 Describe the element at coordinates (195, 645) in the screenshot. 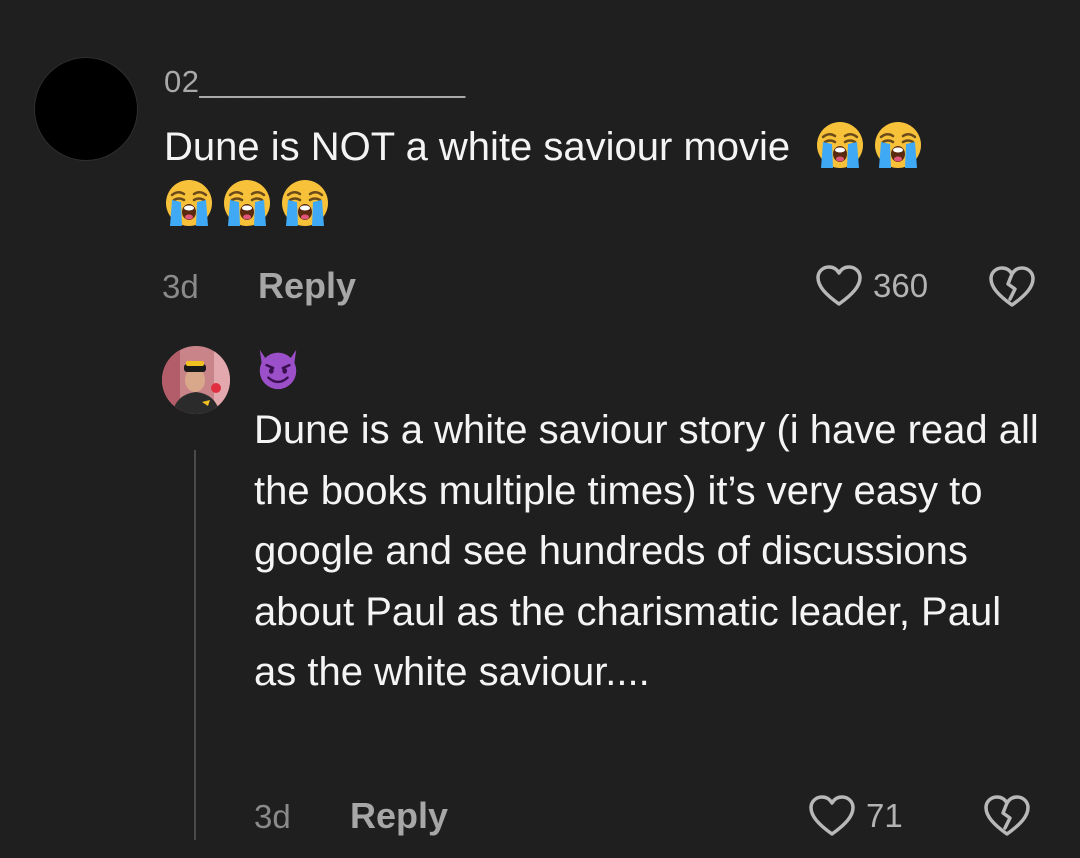

I see `thread-line` at that location.